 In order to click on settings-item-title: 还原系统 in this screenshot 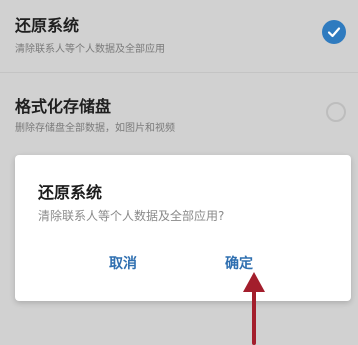, I will do `click(47, 25)`.